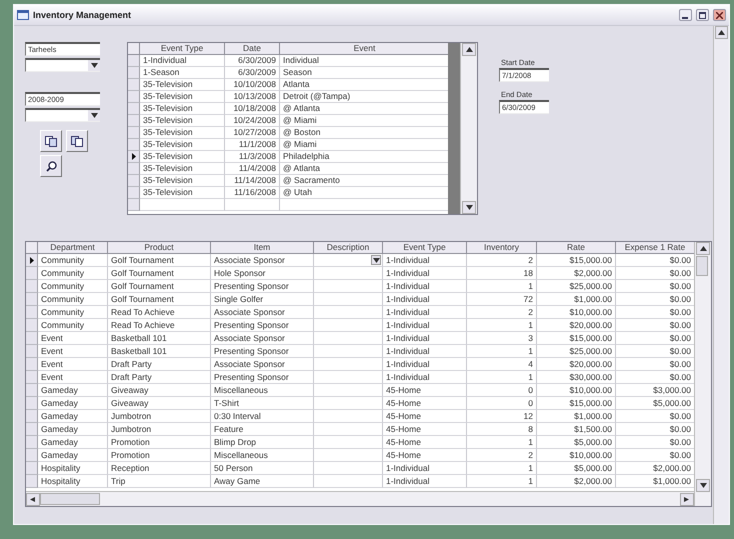 Image resolution: width=734 pixels, height=539 pixels. What do you see at coordinates (360, 498) in the screenshot?
I see `horizontal-scrollbar` at bounding box center [360, 498].